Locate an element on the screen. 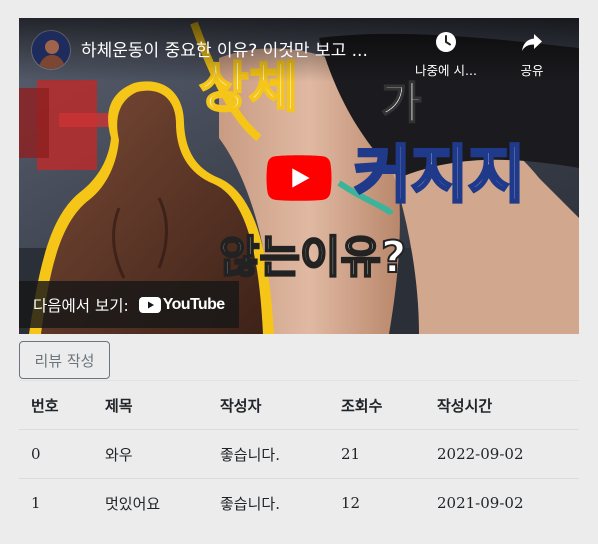 The width and height of the screenshot is (598, 544). watch-on-youtube: 다음에서 보기: YouTube is located at coordinates (129, 304).